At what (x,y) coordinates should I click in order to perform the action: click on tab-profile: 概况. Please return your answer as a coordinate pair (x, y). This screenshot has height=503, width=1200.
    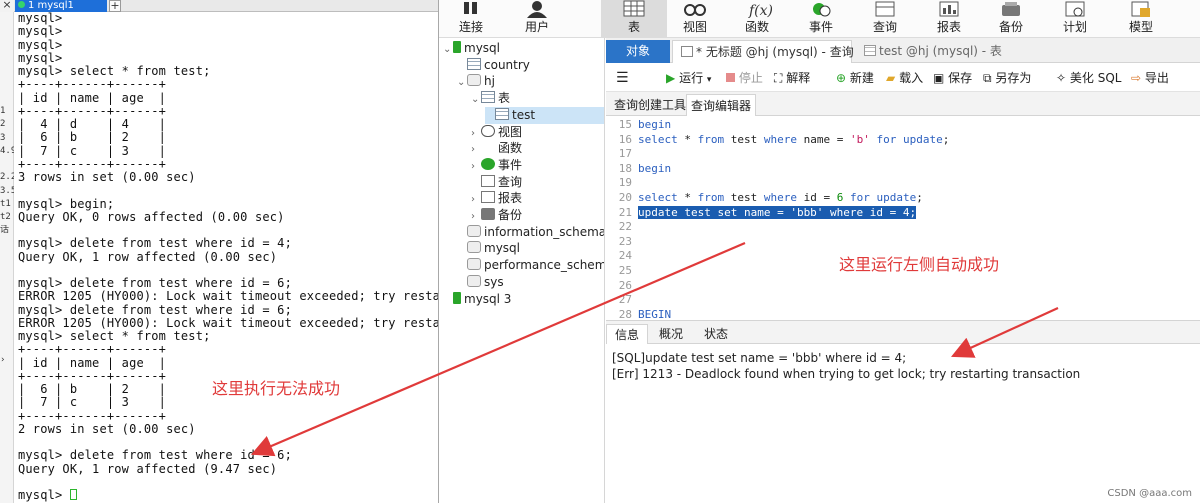
    Looking at the image, I should click on (671, 334).